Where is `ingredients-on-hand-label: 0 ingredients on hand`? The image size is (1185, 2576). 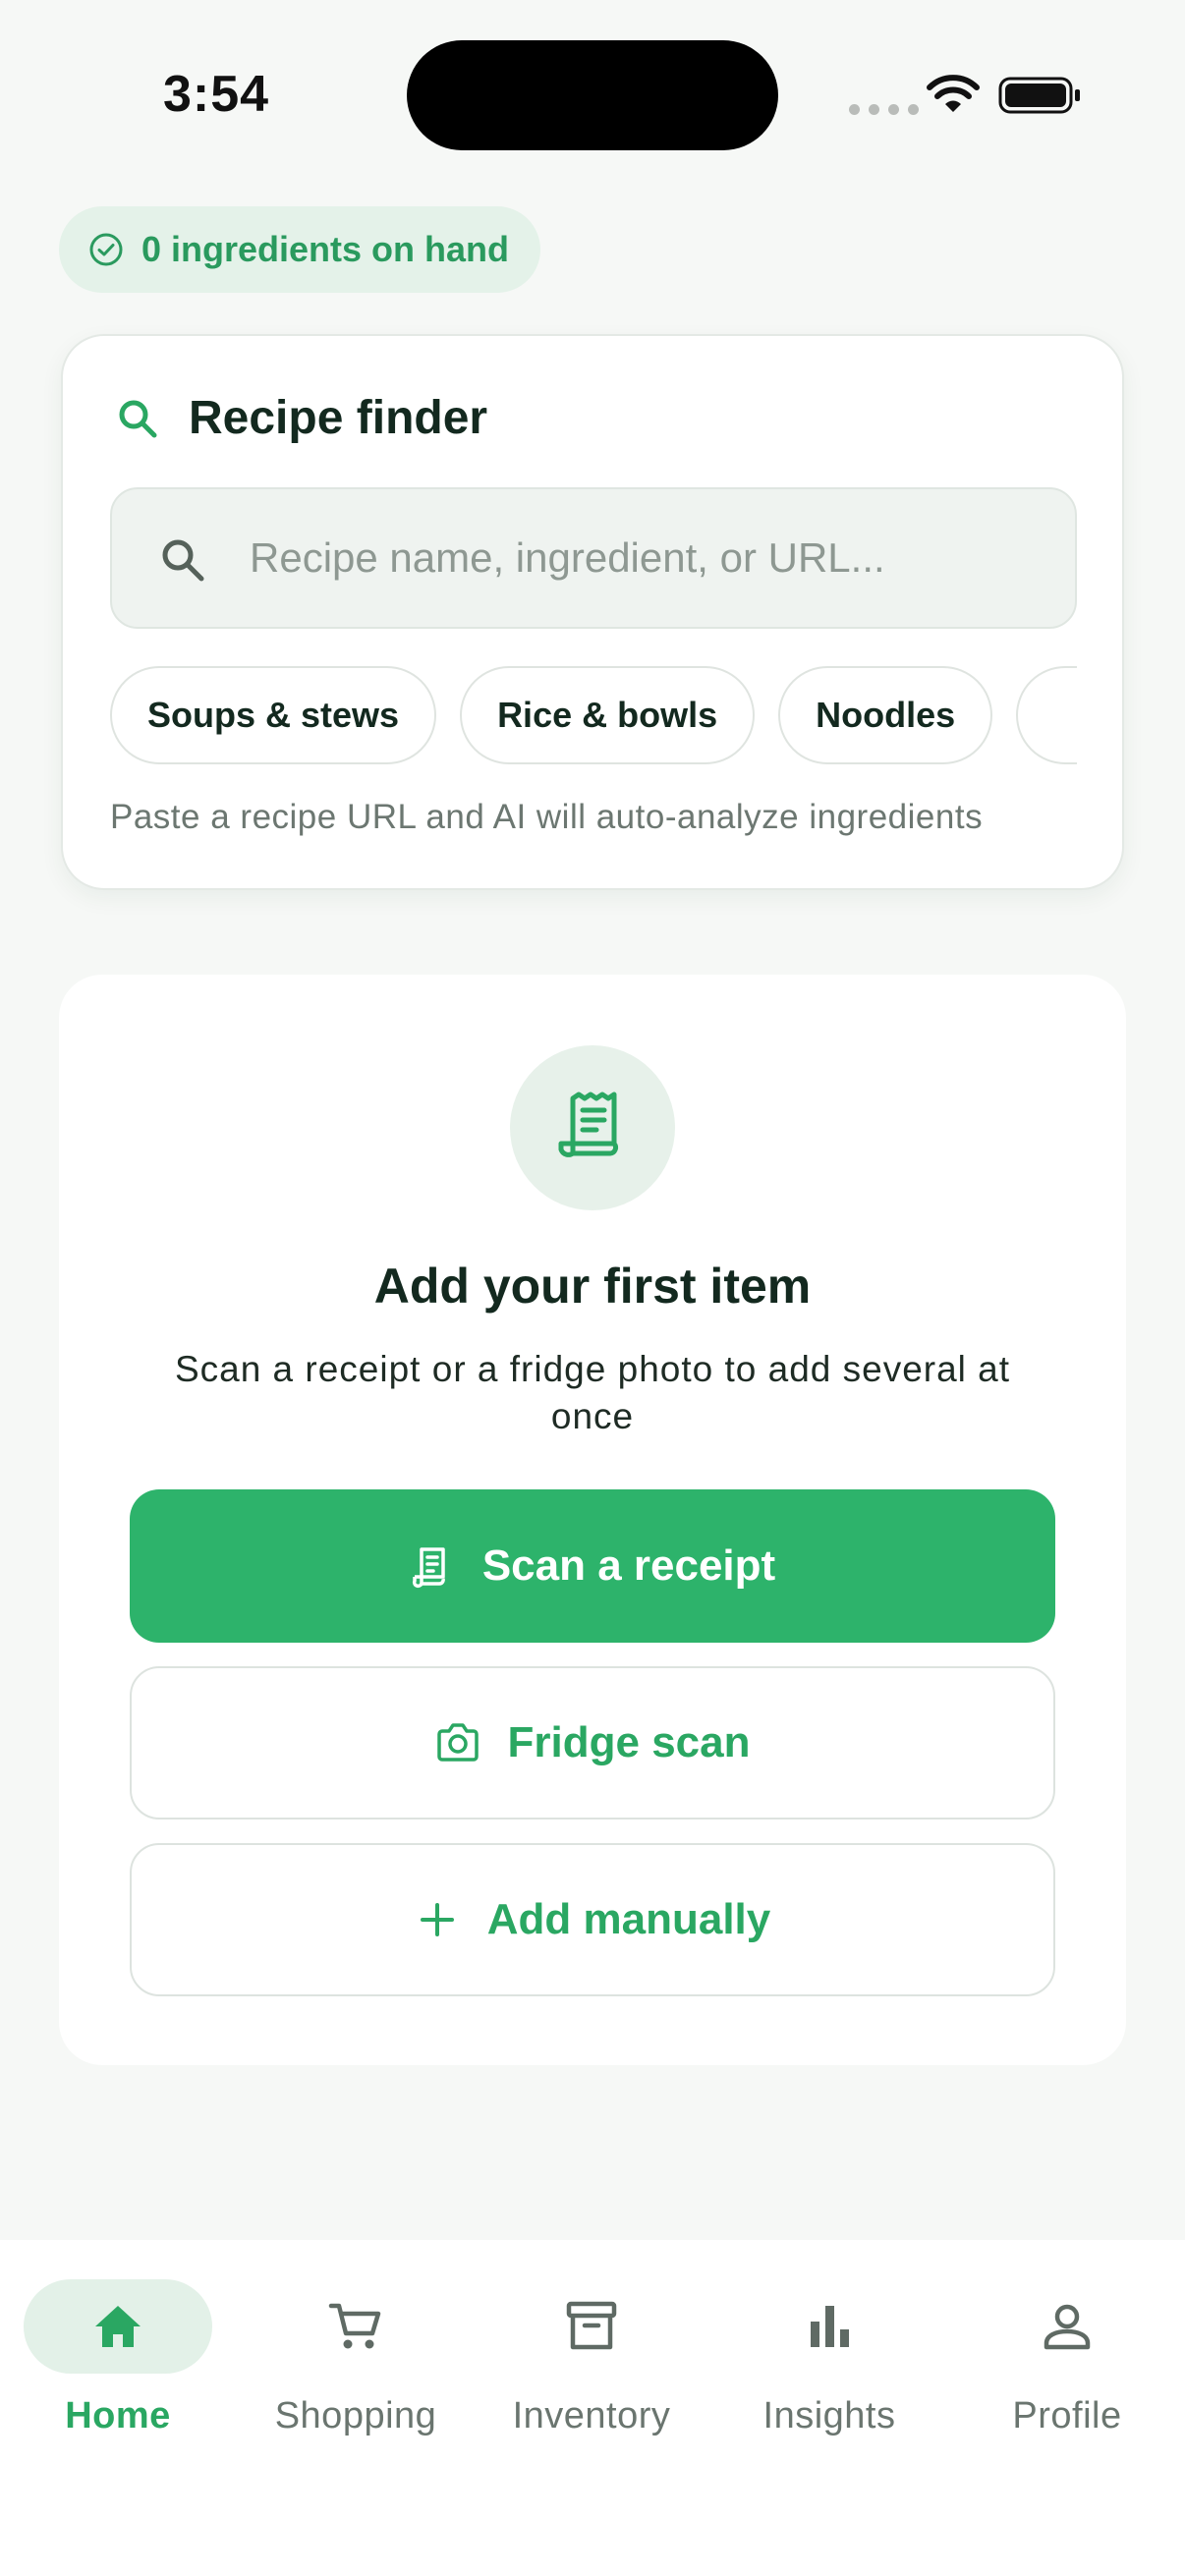
ingredients-on-hand-label: 0 ingredients on hand is located at coordinates (325, 249).